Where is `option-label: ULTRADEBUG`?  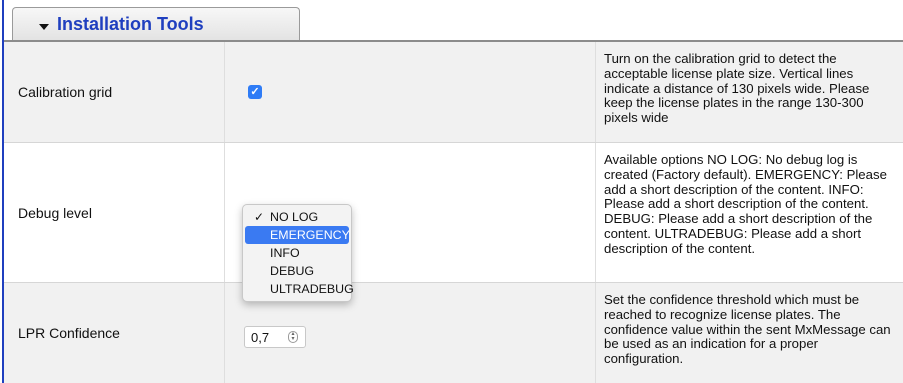
option-label: ULTRADEBUG is located at coordinates (312, 289).